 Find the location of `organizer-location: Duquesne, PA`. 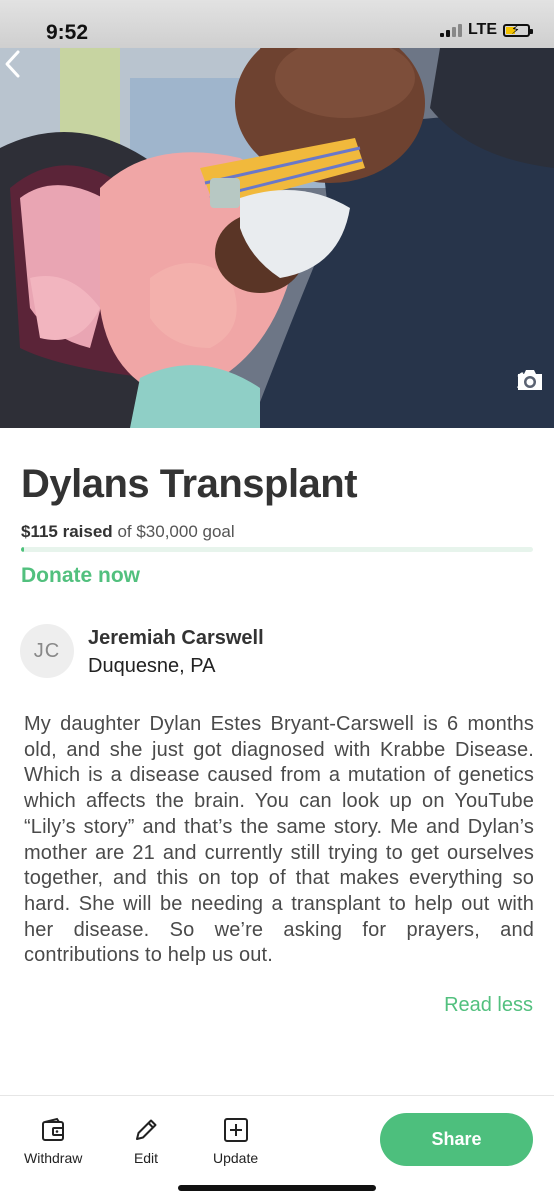

organizer-location: Duquesne, PA is located at coordinates (152, 666).